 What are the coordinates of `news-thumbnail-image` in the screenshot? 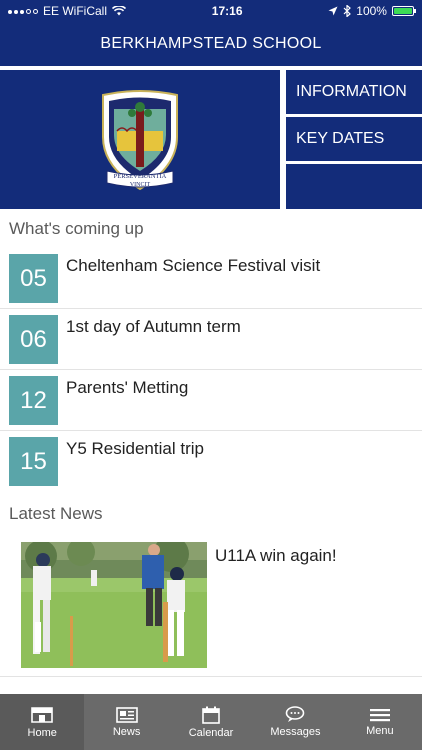 It's located at (114, 605).